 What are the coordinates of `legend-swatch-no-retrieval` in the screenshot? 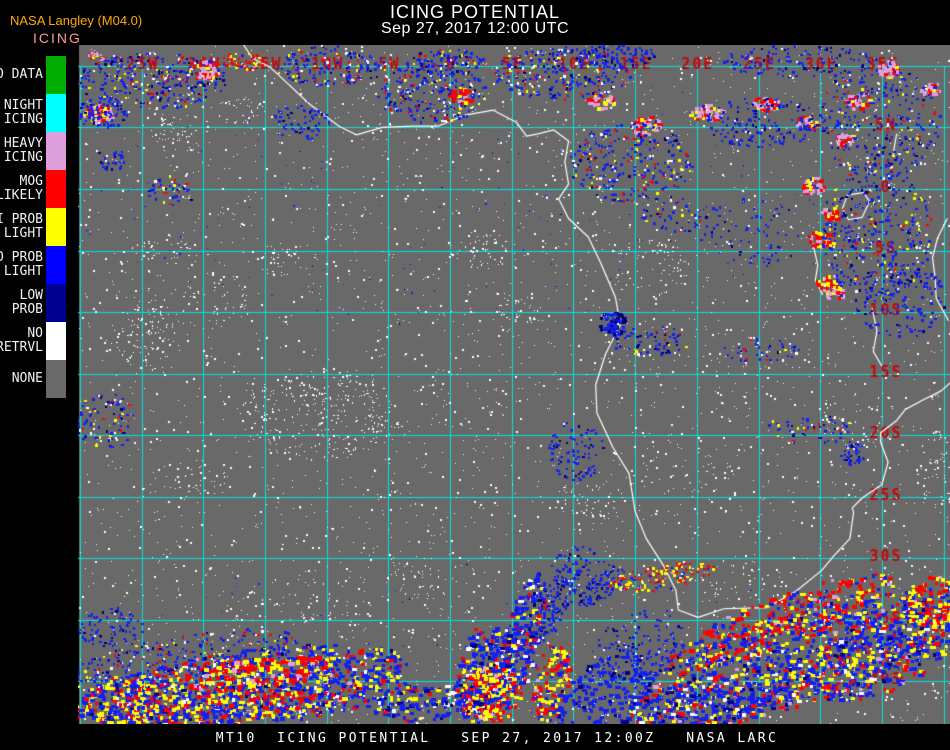 It's located at (56, 341).